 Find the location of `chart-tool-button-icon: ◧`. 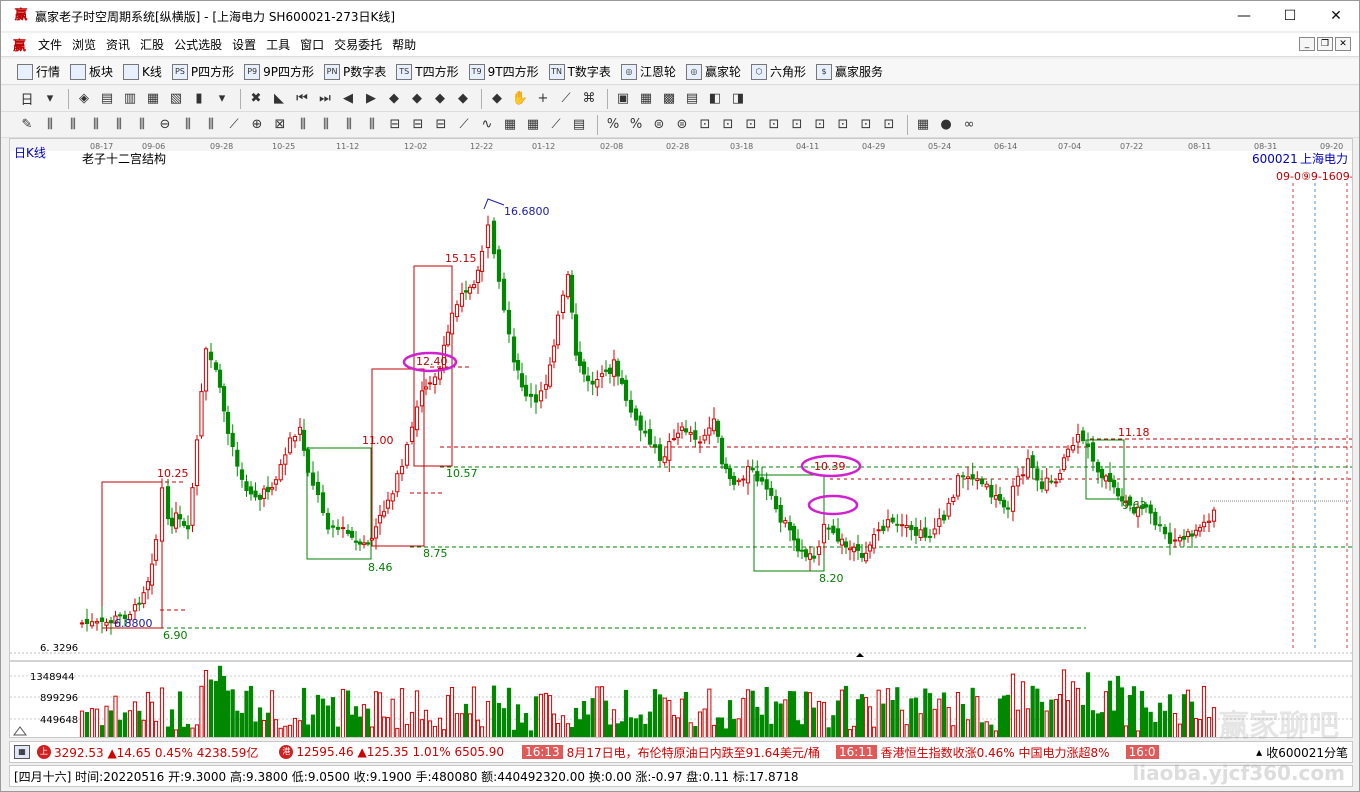

chart-tool-button-icon: ◧ is located at coordinates (715, 99).